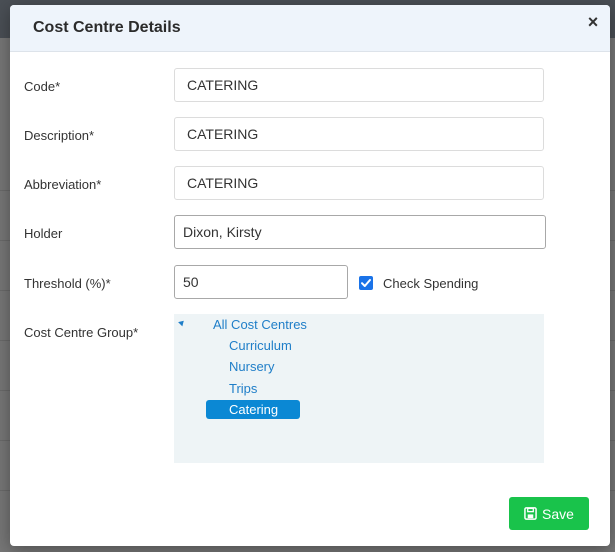  Describe the element at coordinates (67, 283) in the screenshot. I see `threshold-label: Threshold (%)*` at that location.